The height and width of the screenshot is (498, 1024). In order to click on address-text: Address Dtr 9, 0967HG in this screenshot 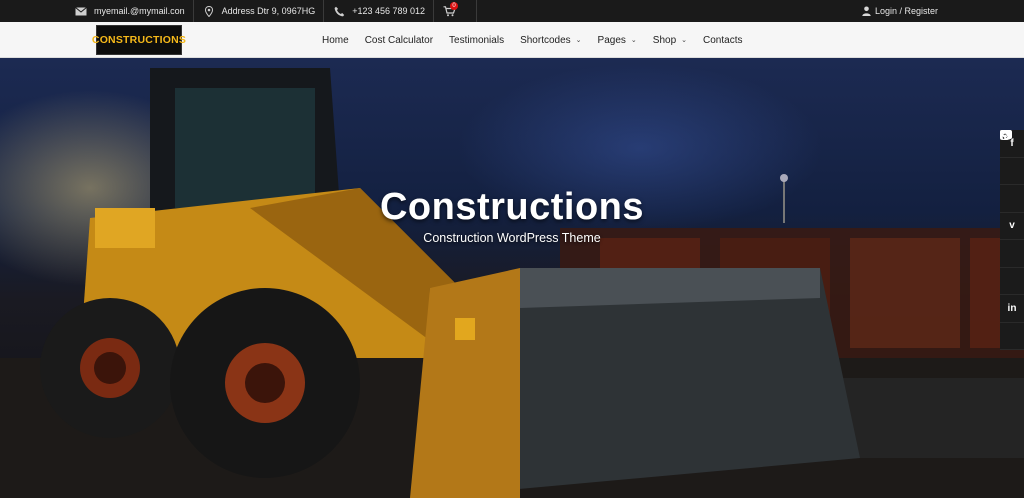, I will do `click(268, 11)`.